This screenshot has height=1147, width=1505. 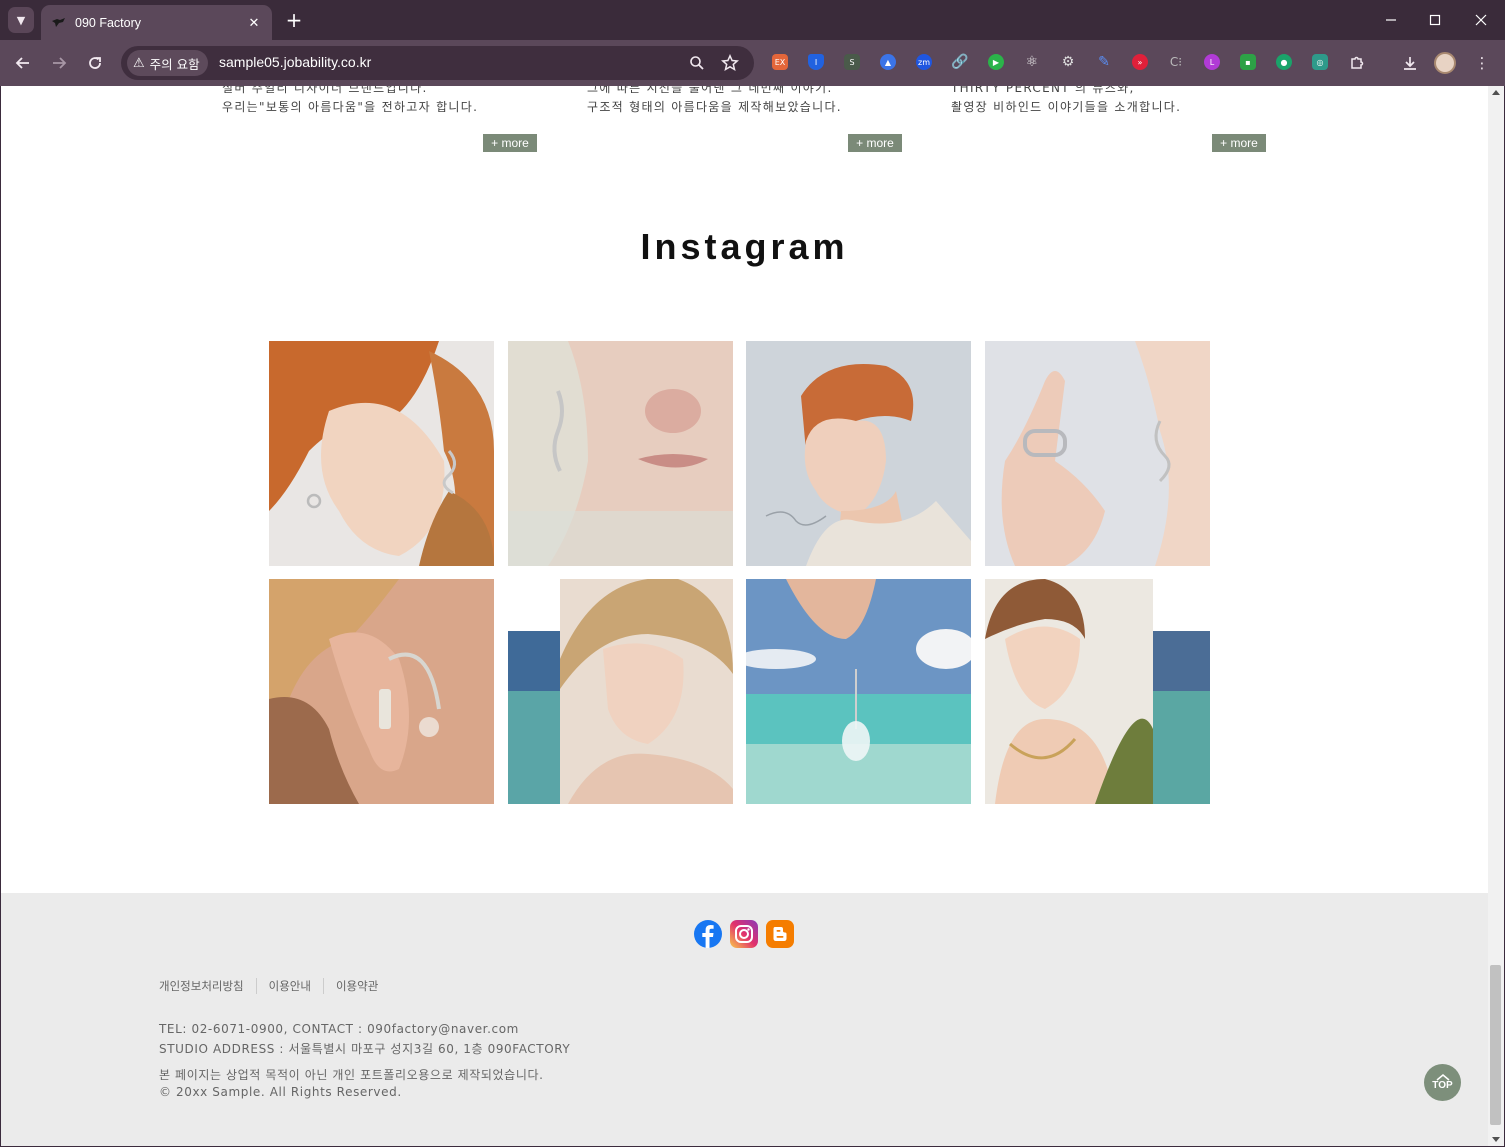 What do you see at coordinates (381, 453) in the screenshot?
I see `photo-red-hair-earring` at bounding box center [381, 453].